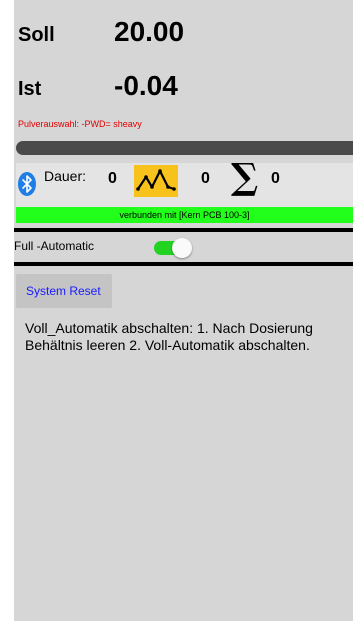  I want to click on soll-label: Soll, so click(36, 35).